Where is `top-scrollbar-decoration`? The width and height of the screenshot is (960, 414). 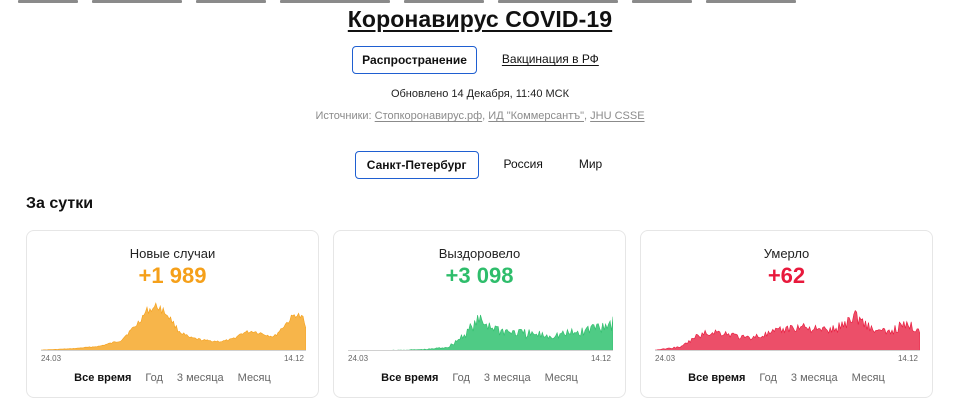
top-scrollbar-decoration is located at coordinates (480, 2).